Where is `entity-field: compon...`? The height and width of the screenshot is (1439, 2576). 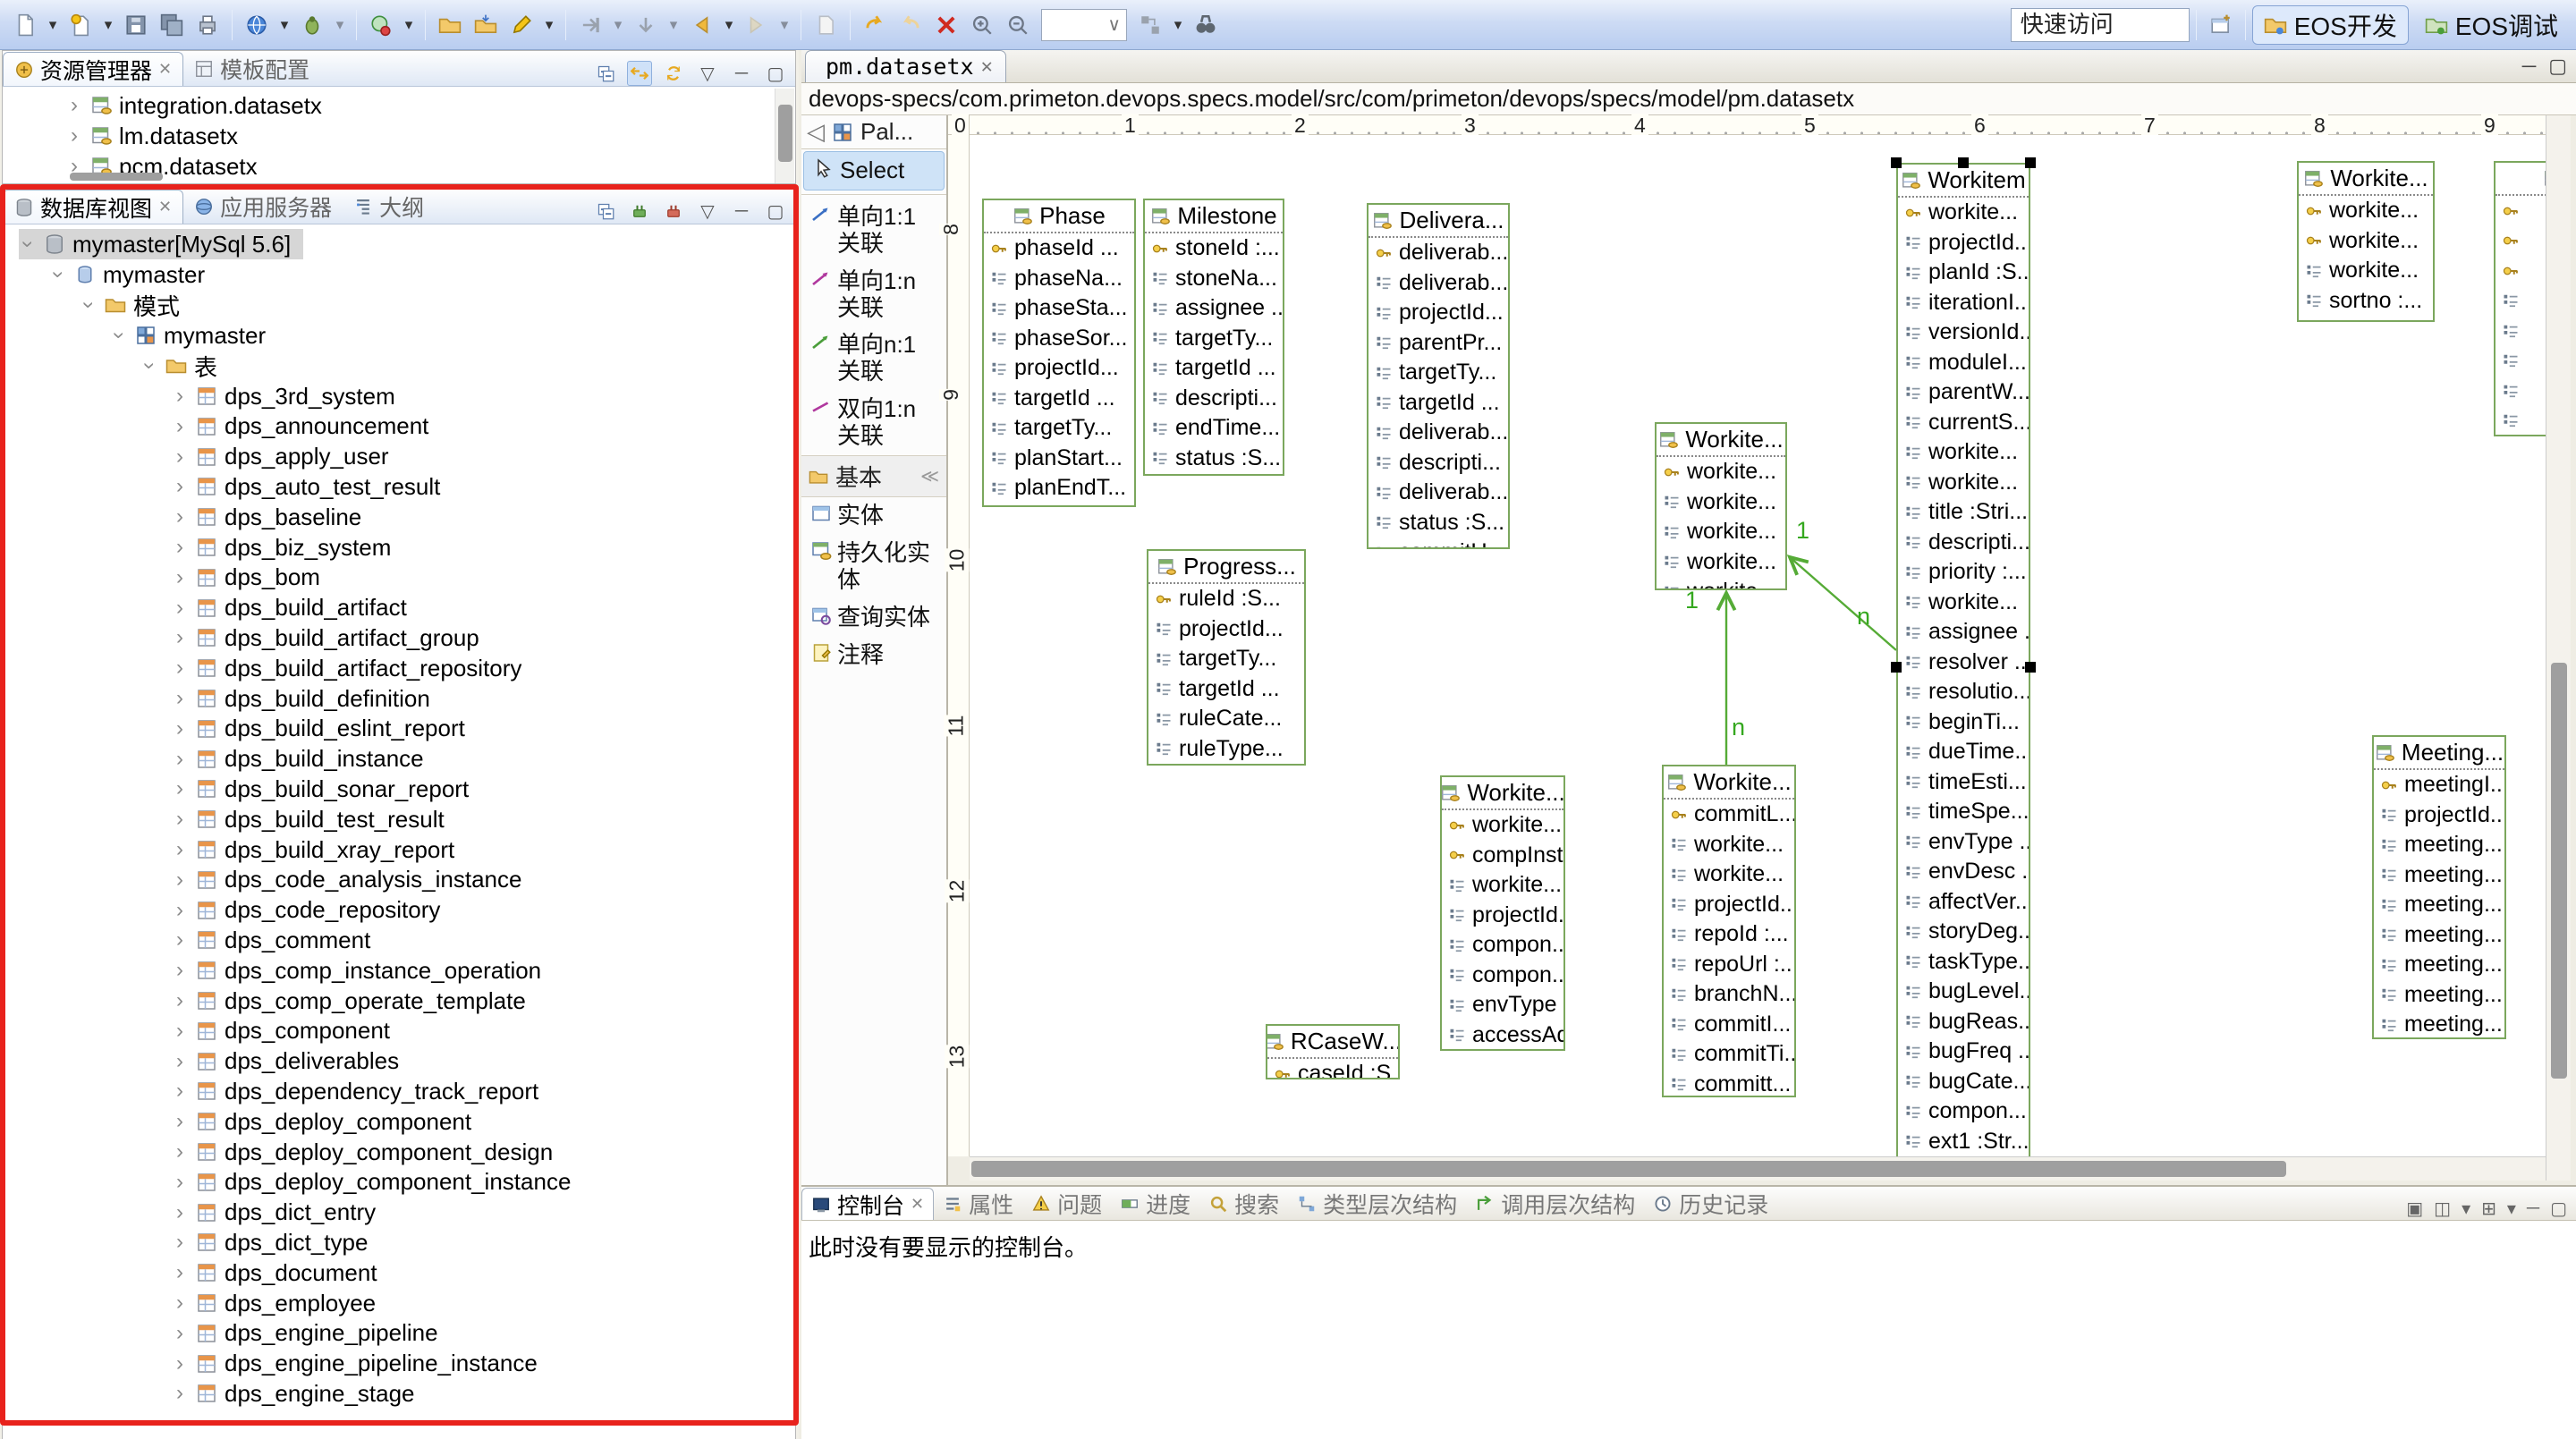
entity-field: compon... is located at coordinates (1963, 1112).